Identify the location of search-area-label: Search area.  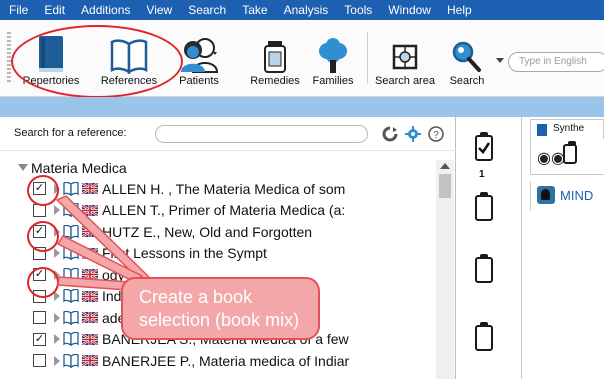
(405, 81).